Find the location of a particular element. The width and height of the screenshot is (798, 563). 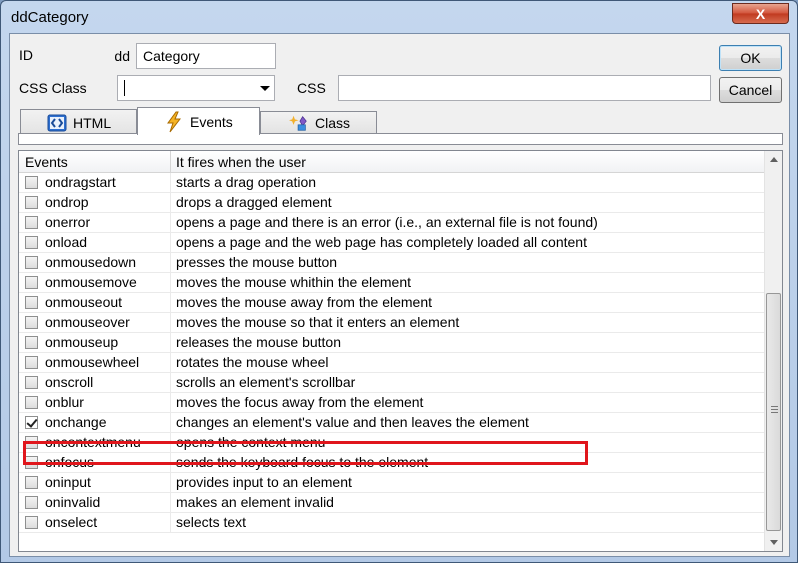

column-header-events: Events is located at coordinates (46, 162).